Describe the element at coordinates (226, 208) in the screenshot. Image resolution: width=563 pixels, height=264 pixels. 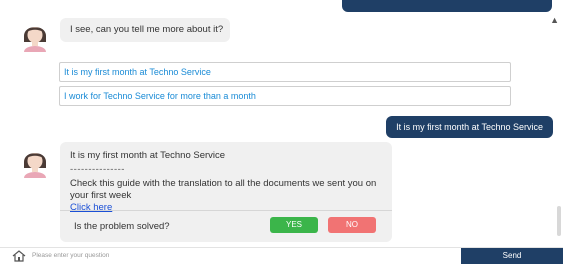
I see `click-here-link: Click here` at that location.